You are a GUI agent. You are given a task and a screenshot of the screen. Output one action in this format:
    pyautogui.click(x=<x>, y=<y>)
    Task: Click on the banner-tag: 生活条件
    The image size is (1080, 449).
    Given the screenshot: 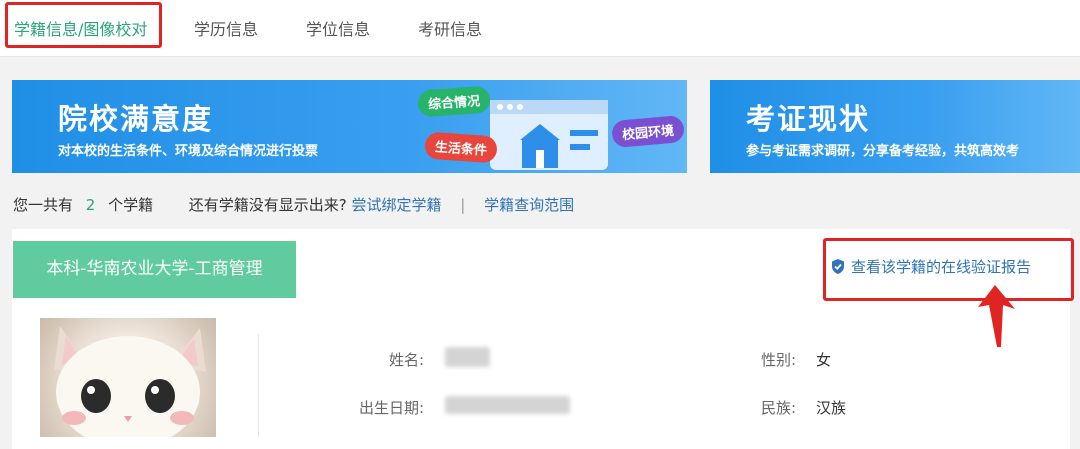 What is the action you would take?
    pyautogui.click(x=461, y=147)
    